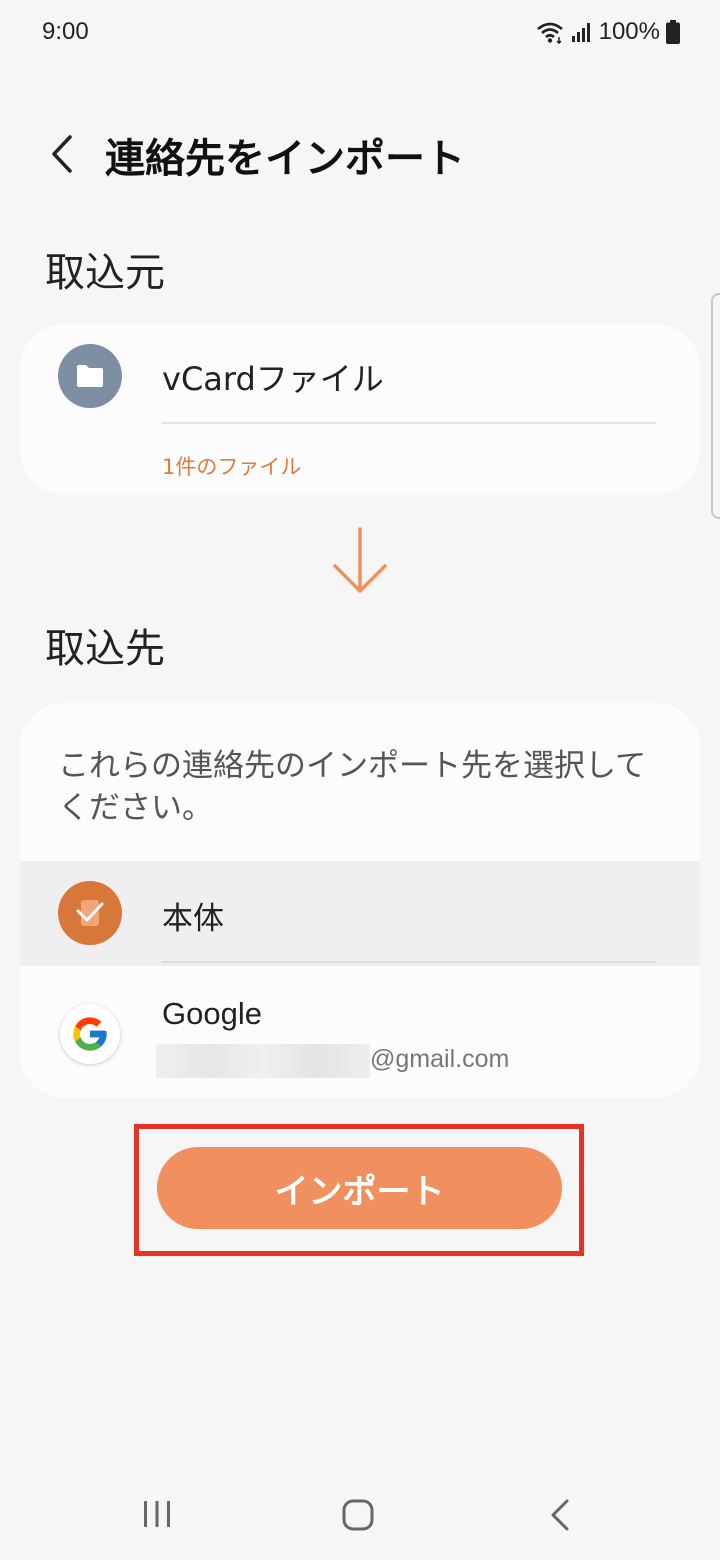  What do you see at coordinates (157, 1514) in the screenshot?
I see `recent-apps-icon` at bounding box center [157, 1514].